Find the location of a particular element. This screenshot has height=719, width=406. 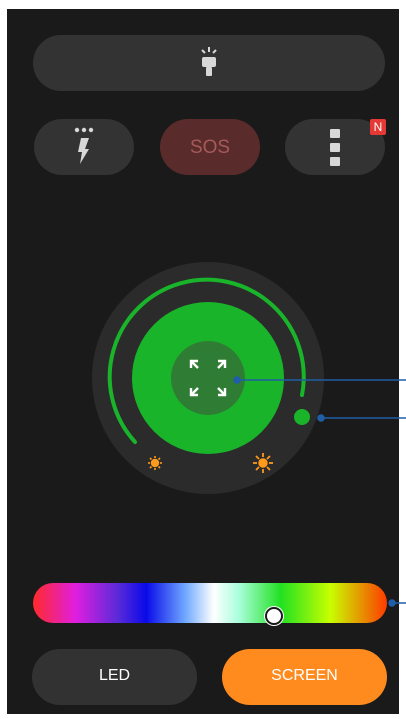

lightning-dots-icon is located at coordinates (84, 145).